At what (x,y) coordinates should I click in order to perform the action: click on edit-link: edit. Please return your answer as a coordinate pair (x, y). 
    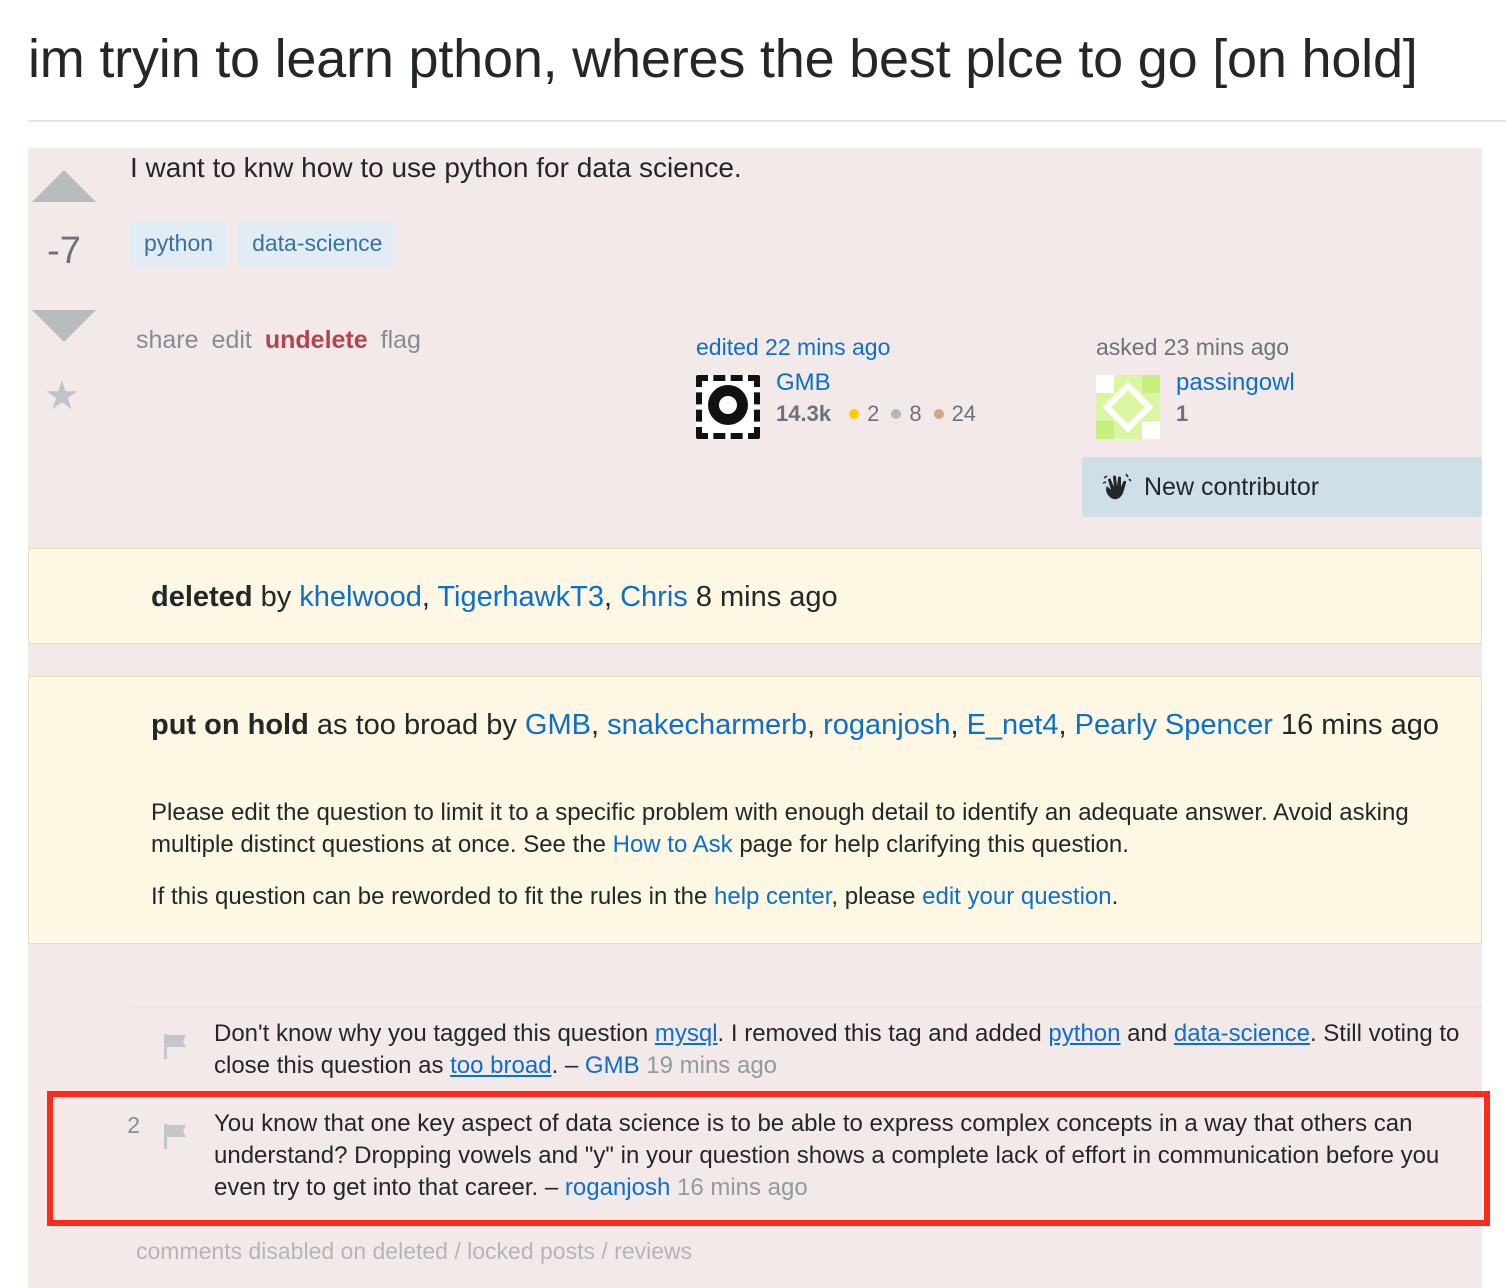
    Looking at the image, I should click on (232, 340).